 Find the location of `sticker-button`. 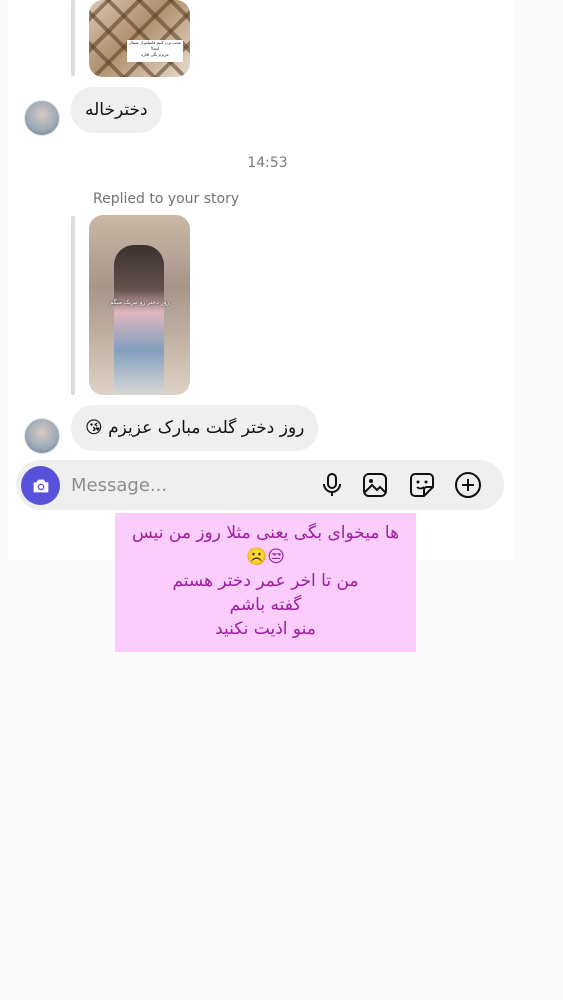

sticker-button is located at coordinates (422, 485).